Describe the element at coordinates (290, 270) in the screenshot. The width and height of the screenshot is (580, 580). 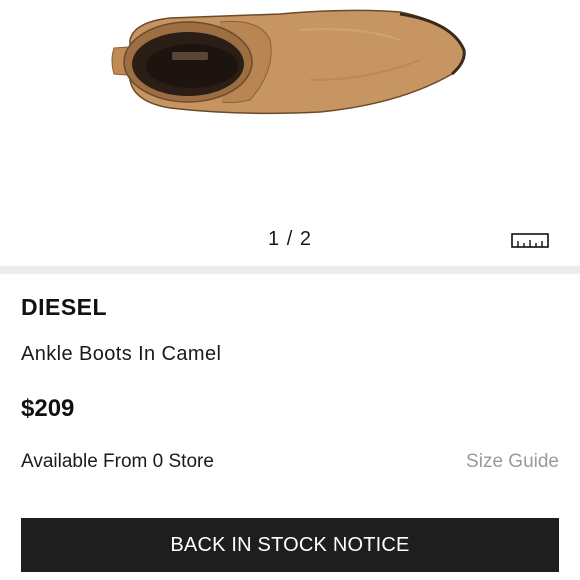
I see `section-divider` at that location.